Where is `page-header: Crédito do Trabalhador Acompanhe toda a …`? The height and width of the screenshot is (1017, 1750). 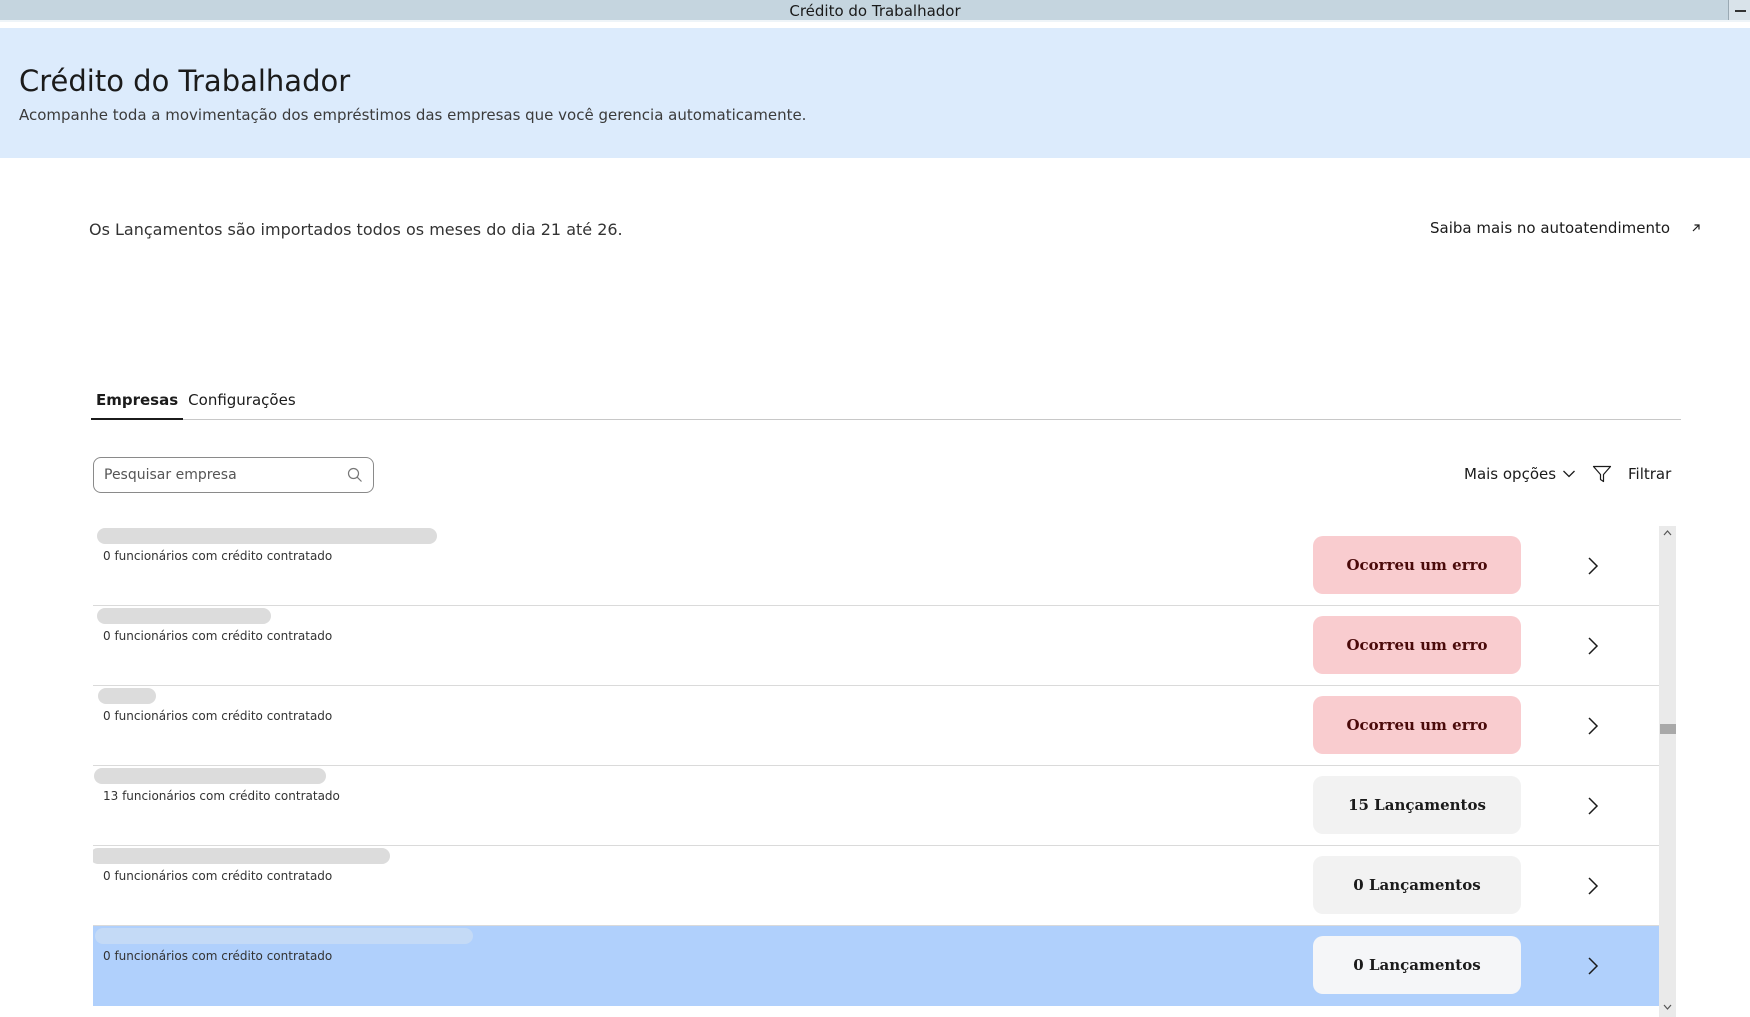 page-header: Crédito do Trabalhador Acompanhe toda a … is located at coordinates (875, 93).